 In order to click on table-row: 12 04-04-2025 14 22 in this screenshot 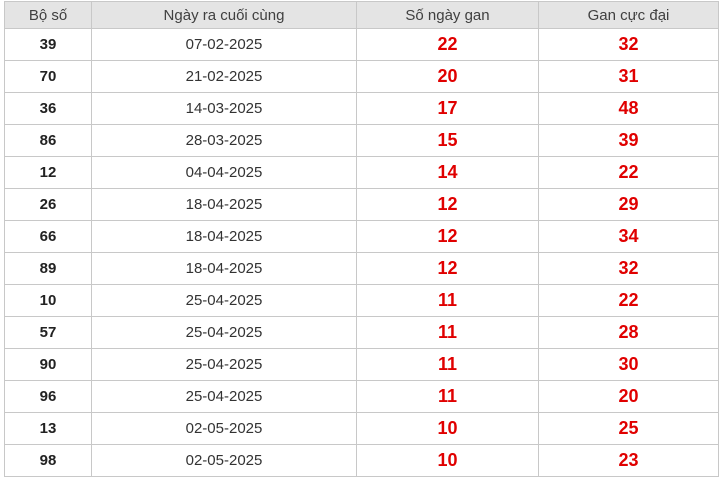, I will do `click(361, 172)`.